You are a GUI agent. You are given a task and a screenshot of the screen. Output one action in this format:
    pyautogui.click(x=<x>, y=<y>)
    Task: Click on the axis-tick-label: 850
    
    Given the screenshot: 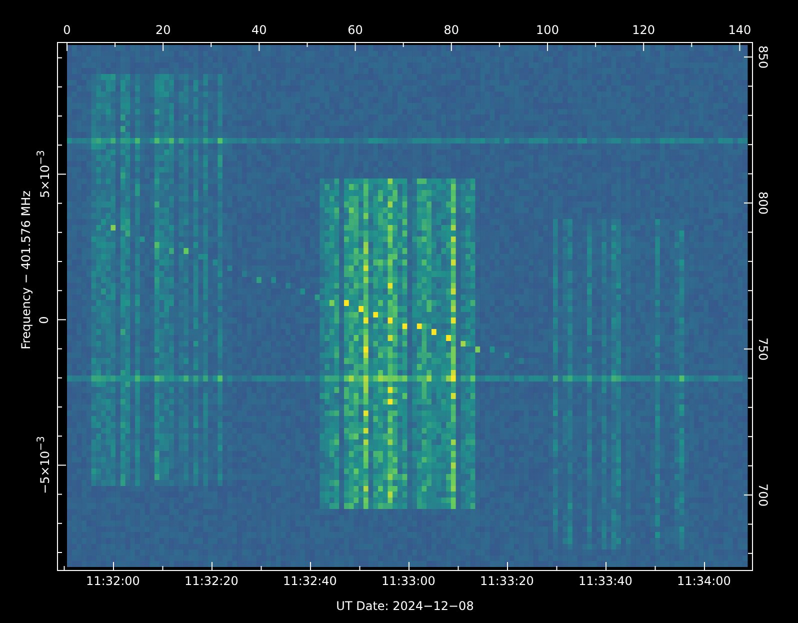 What is the action you would take?
    pyautogui.click(x=763, y=57)
    